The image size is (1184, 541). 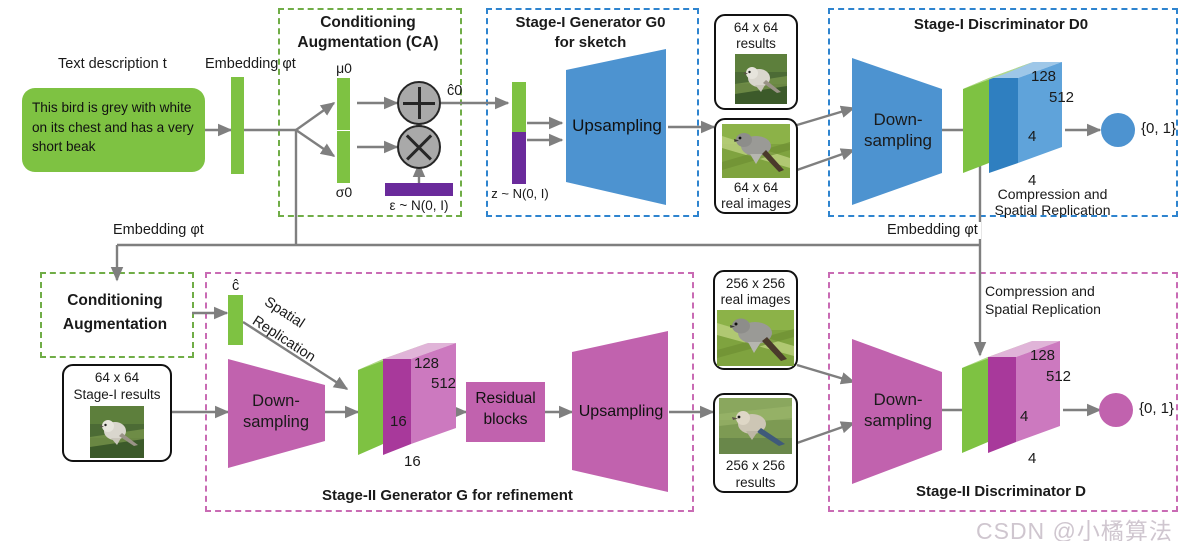 What do you see at coordinates (1116, 410) in the screenshot?
I see `stage2-output-node` at bounding box center [1116, 410].